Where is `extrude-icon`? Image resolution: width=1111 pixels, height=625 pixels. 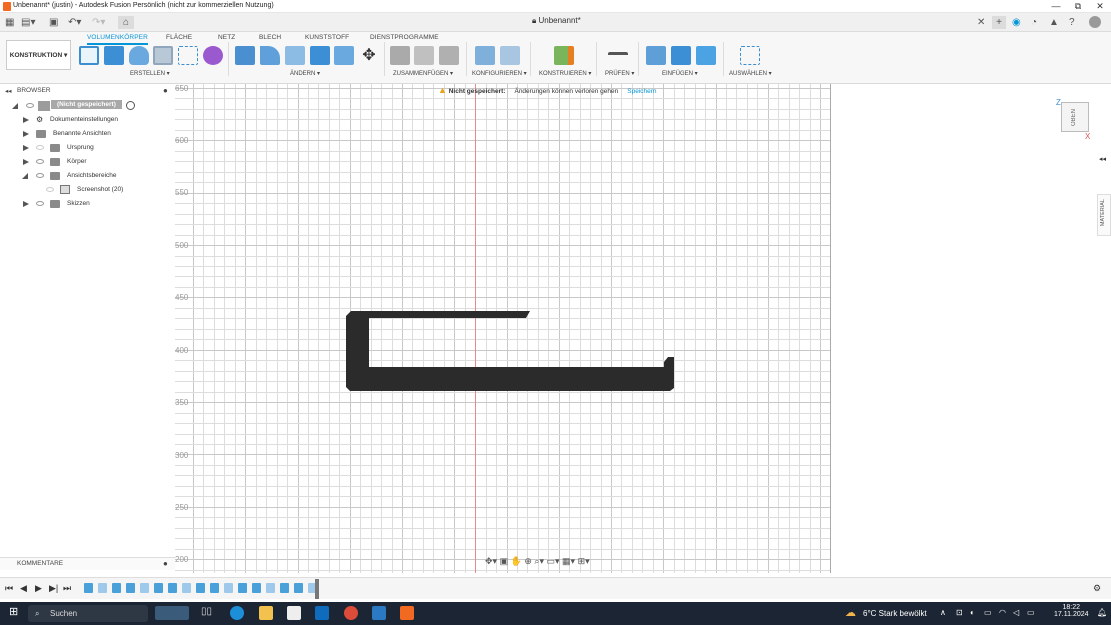 extrude-icon is located at coordinates (114, 55).